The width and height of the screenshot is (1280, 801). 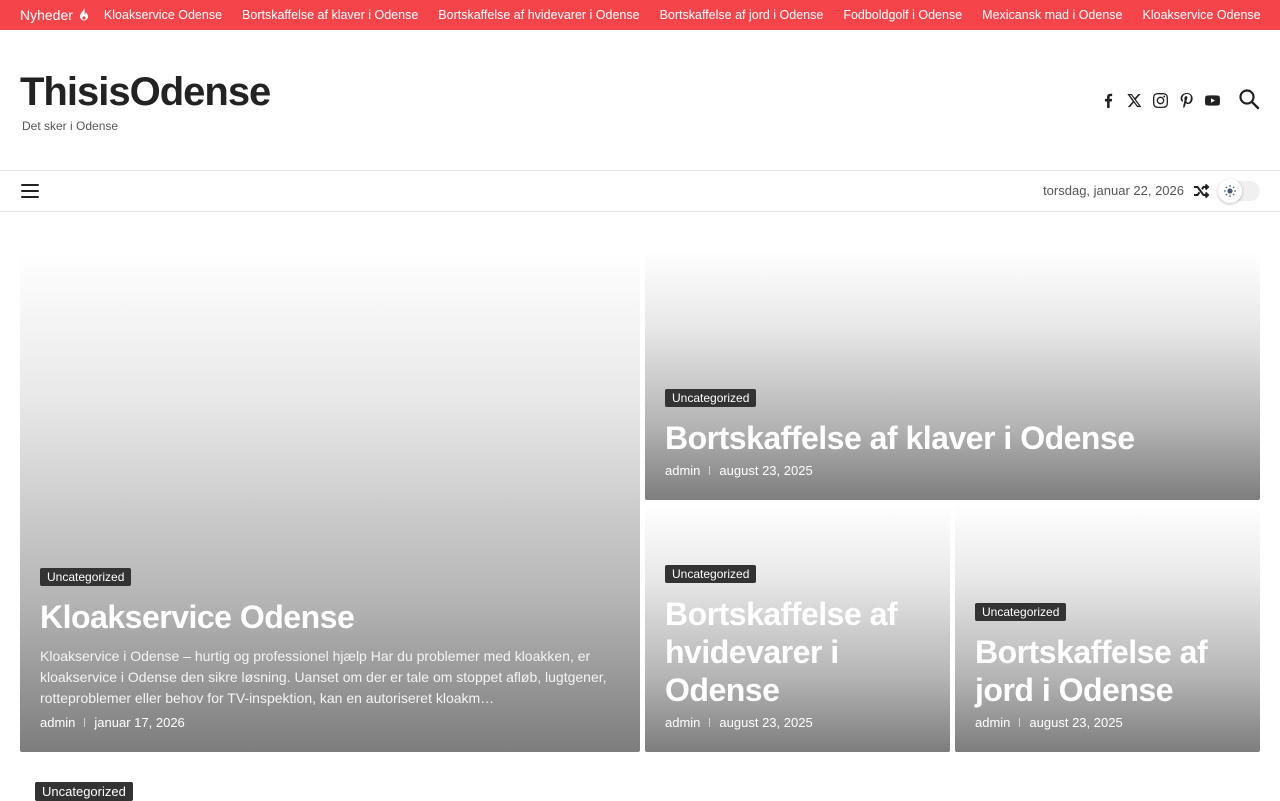 I want to click on menu-icon, so click(x=30, y=191).